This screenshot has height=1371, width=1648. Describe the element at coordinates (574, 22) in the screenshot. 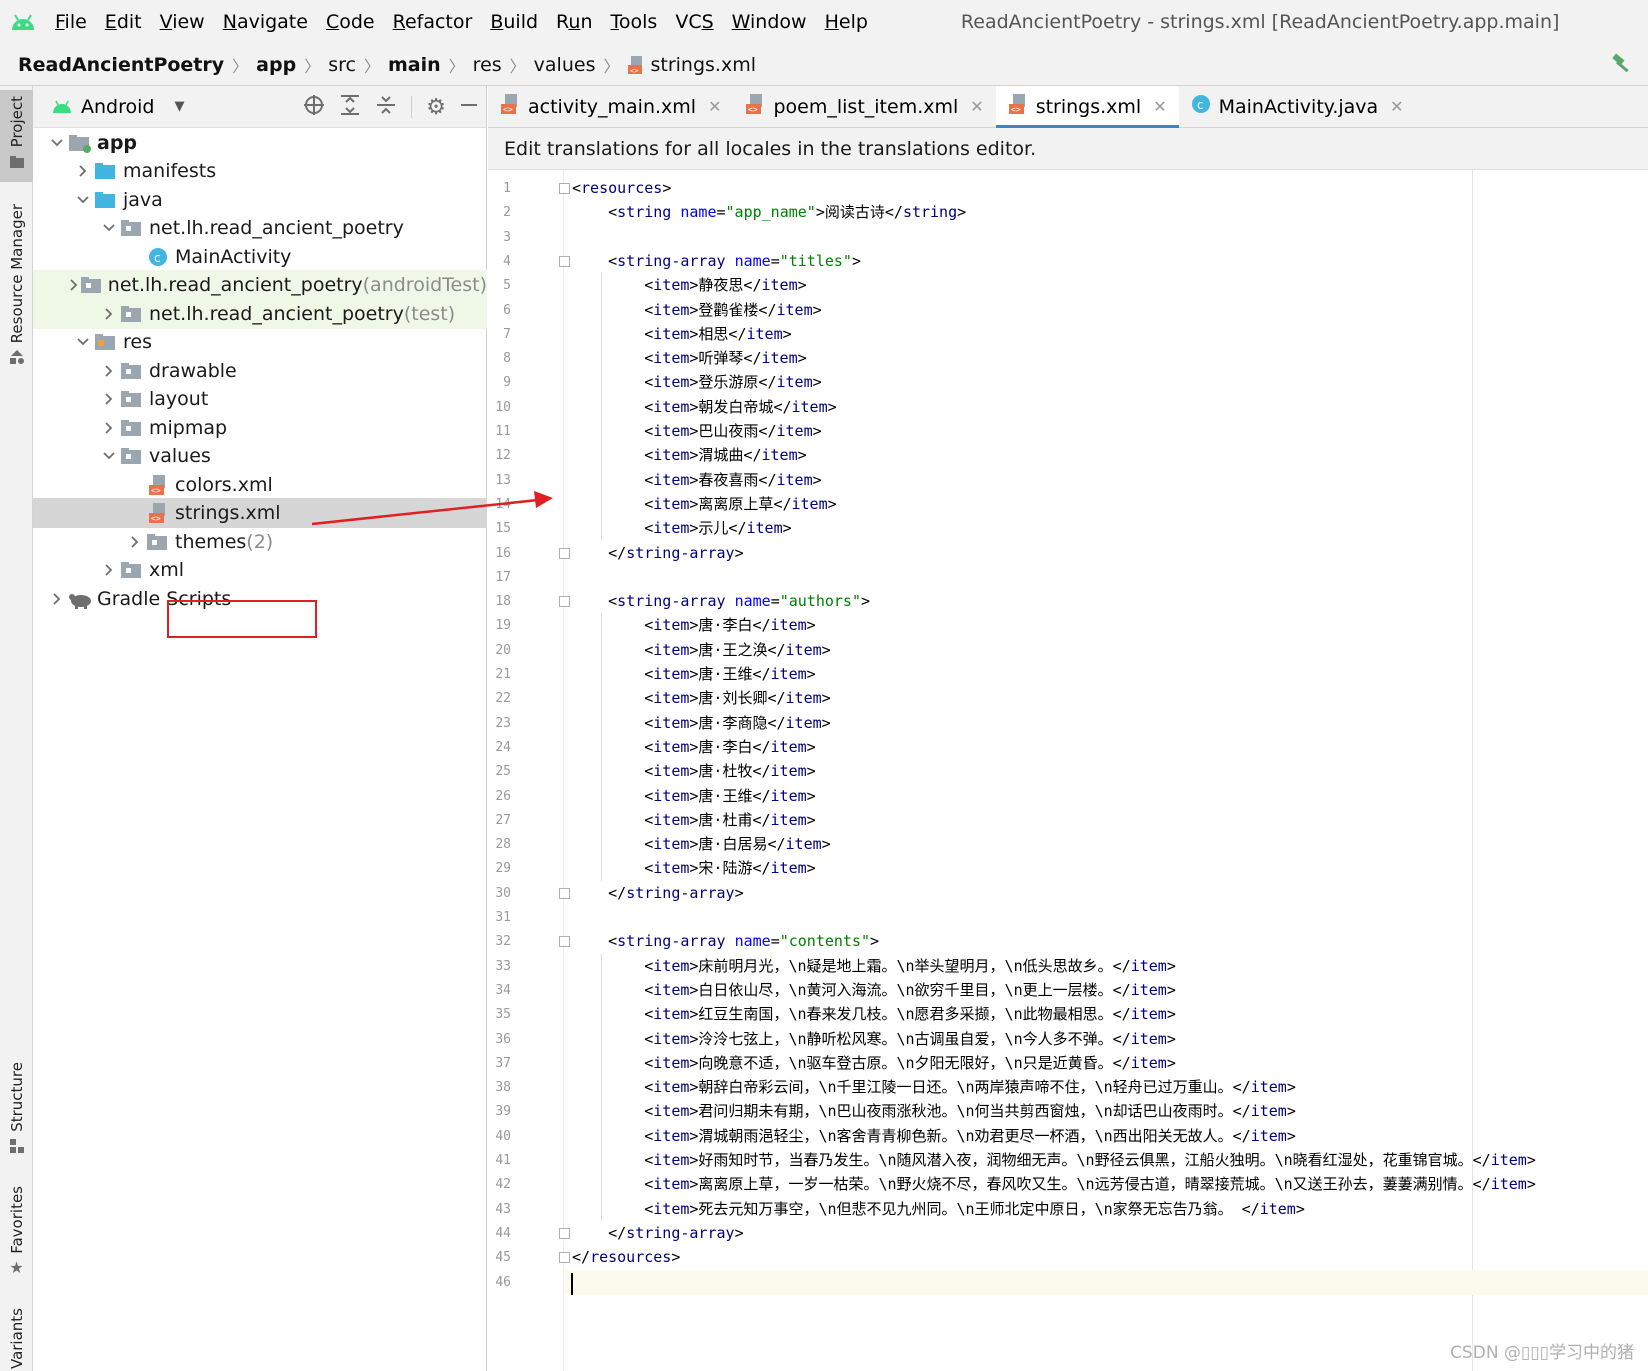

I see `menu-item: Run` at that location.